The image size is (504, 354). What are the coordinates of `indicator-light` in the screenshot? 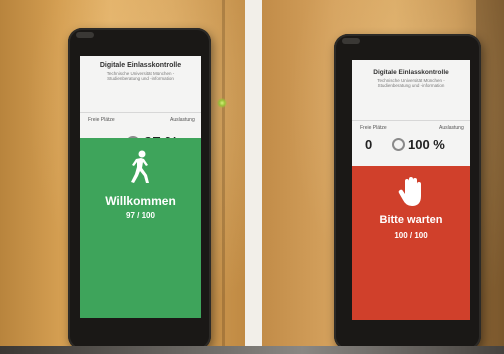 It's located at (222, 103).